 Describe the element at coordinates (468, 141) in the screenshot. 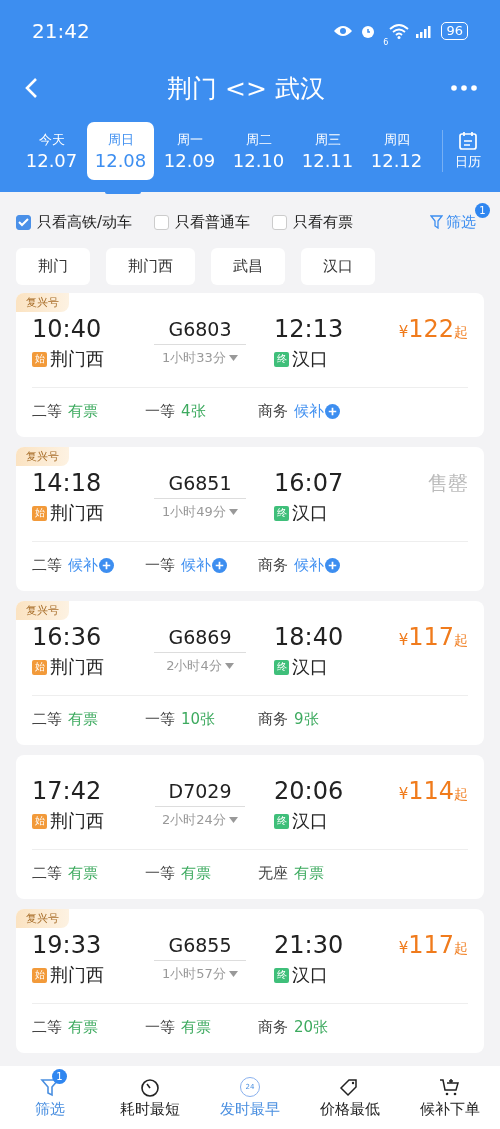

I see `calendar-icon` at that location.